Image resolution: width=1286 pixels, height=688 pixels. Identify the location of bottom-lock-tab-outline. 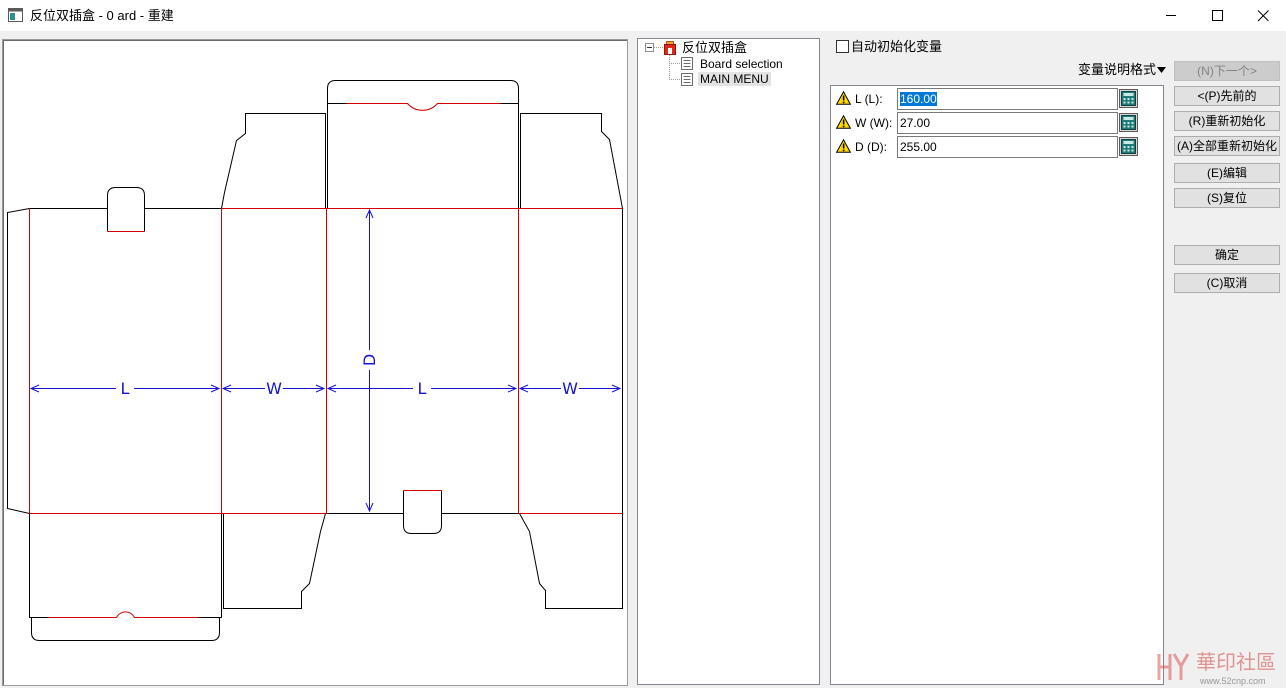
(422, 512).